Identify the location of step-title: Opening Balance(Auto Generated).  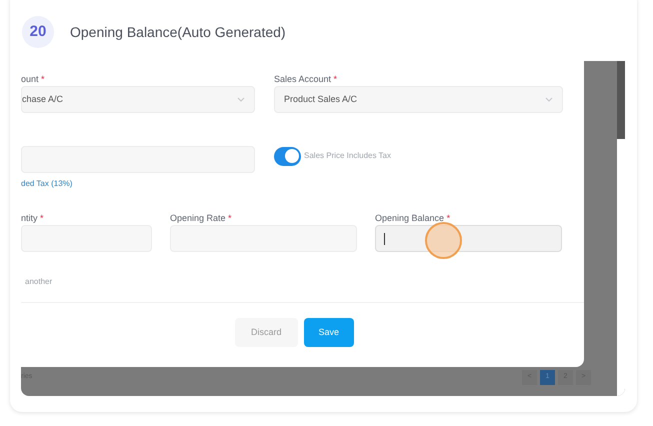
(178, 32).